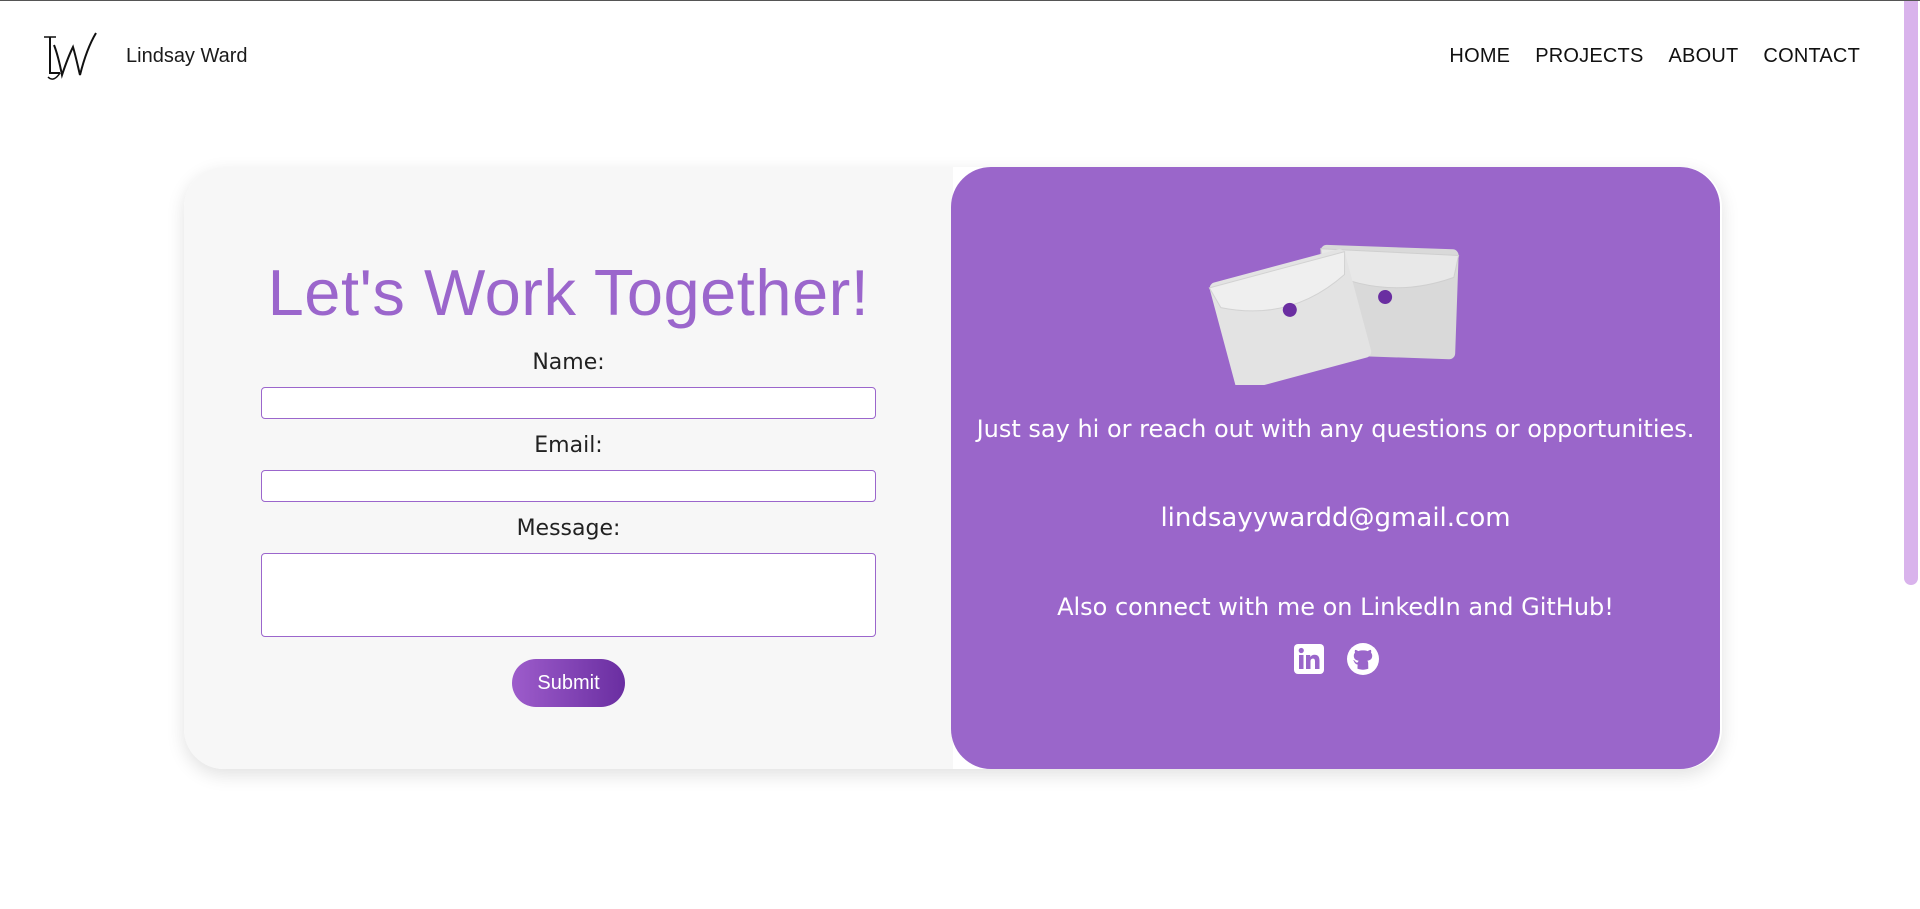  What do you see at coordinates (568, 486) in the screenshot?
I see `email-field` at bounding box center [568, 486].